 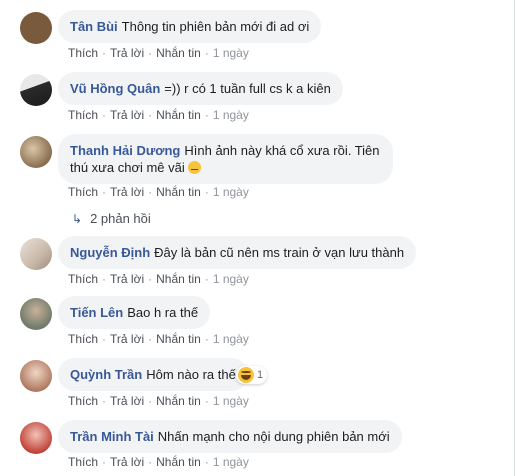 I want to click on haha-reaction-icon, so click(x=246, y=375).